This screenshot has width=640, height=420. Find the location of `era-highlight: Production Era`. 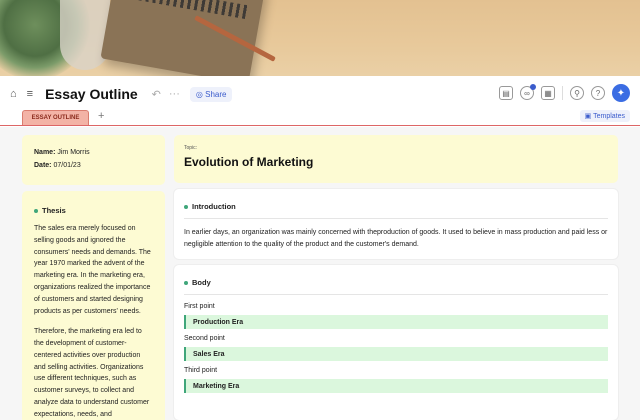

era-highlight: Production Era is located at coordinates (396, 322).